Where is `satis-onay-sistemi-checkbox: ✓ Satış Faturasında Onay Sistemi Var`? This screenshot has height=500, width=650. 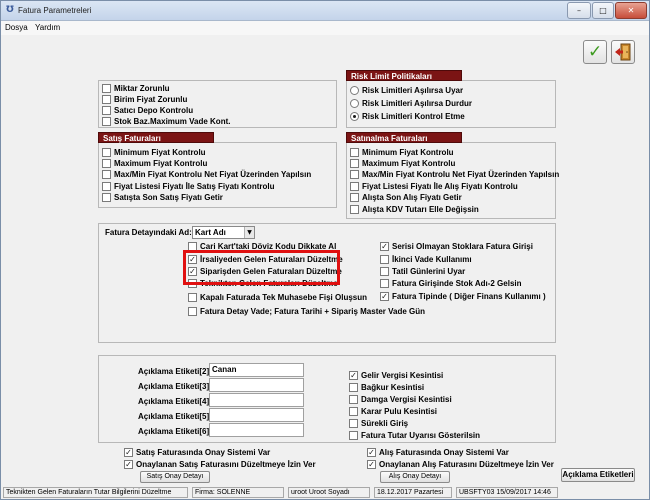 satis-onay-sistemi-checkbox: ✓ Satış Faturasında Onay Sistemi Var is located at coordinates (197, 452).